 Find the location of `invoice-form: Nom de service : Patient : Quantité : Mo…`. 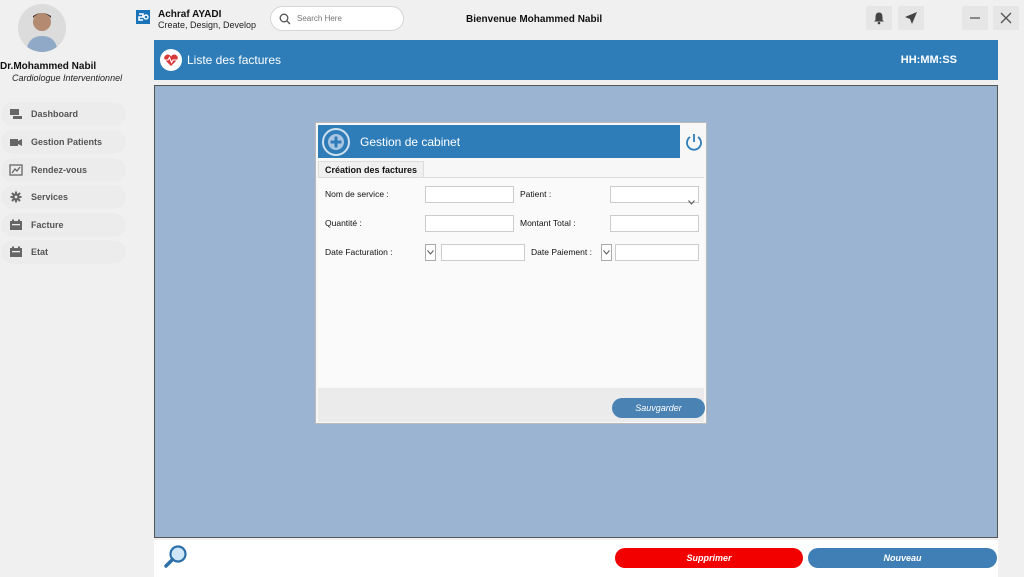

invoice-form: Nom de service : Patient : Quantité : Mo… is located at coordinates (511, 282).